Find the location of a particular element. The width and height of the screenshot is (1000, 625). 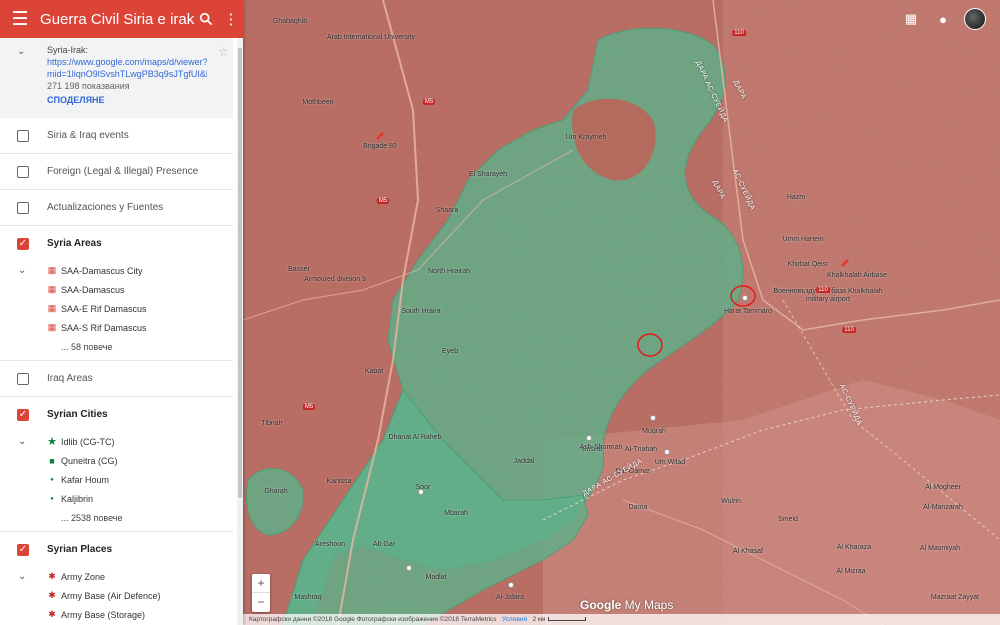

list-item: ■ Quneitra (CG) is located at coordinates (116, 460).